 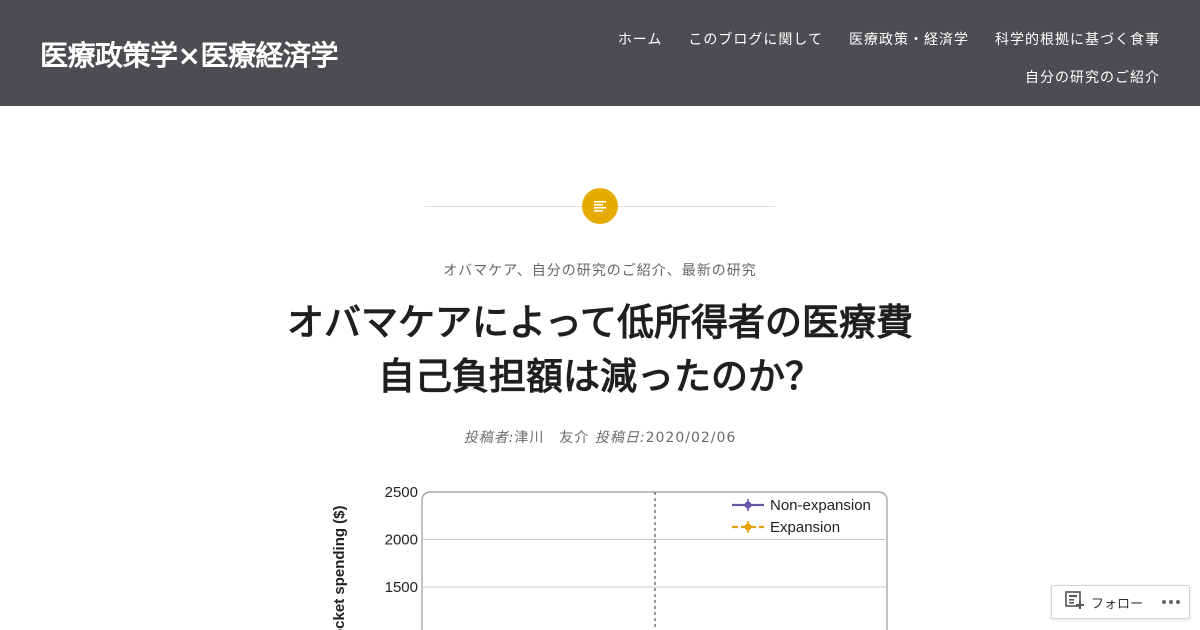 I want to click on legend-label-non-expansion: Non-expansion, so click(x=820, y=505).